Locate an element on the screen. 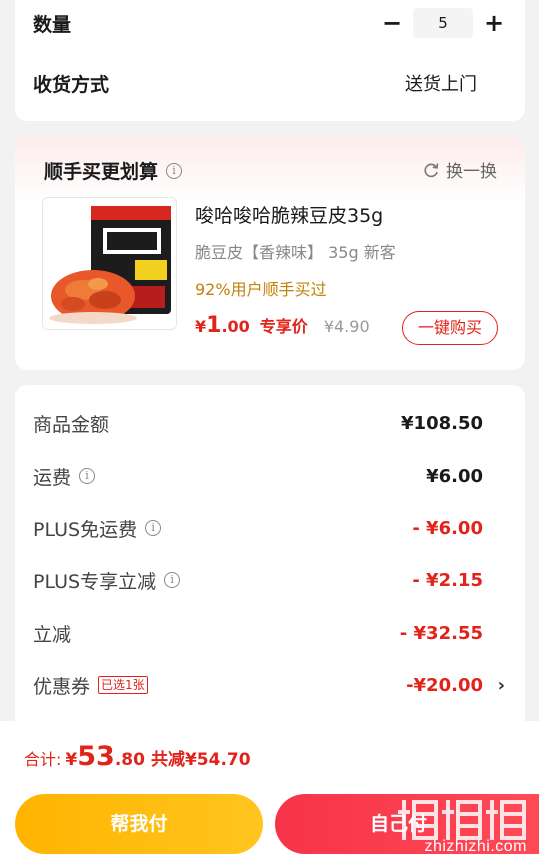 The image size is (539, 865). total-decimal: .80 is located at coordinates (129, 760).